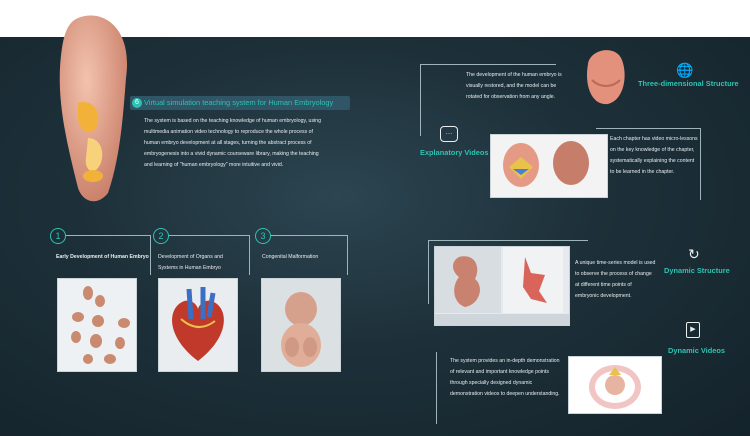 This screenshot has height=436, width=750. I want to click on chapter-3-thumbnail, so click(301, 325).